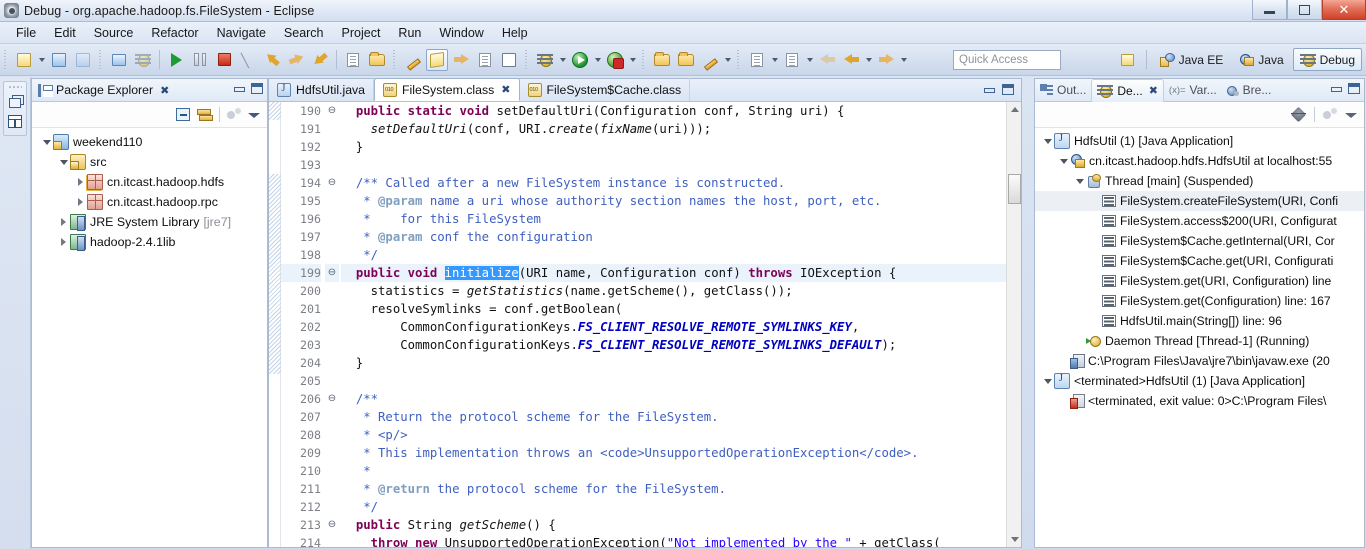 The image size is (1366, 549). Describe the element at coordinates (1304, 10) in the screenshot. I see `maximize-button` at that location.